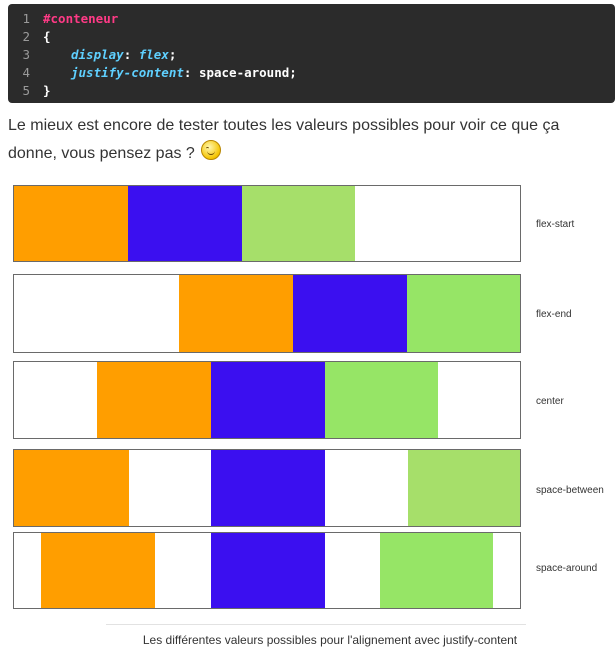  I want to click on caption-divider, so click(316, 624).